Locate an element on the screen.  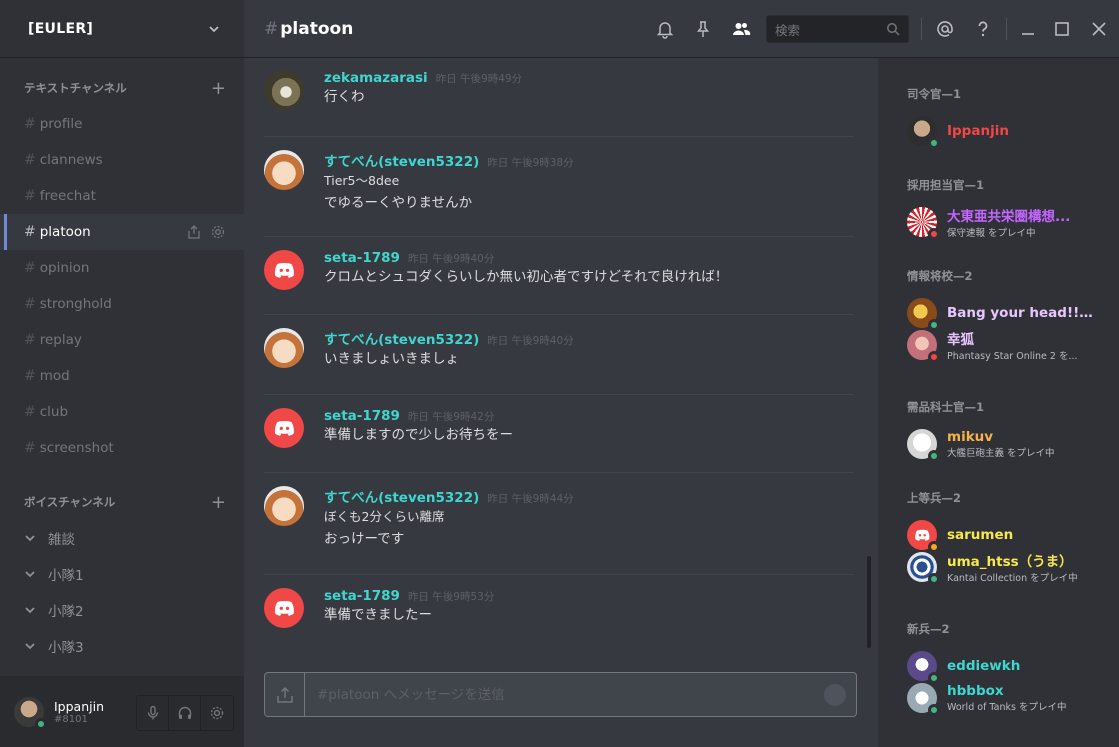
minimize-button is located at coordinates (1028, 29).